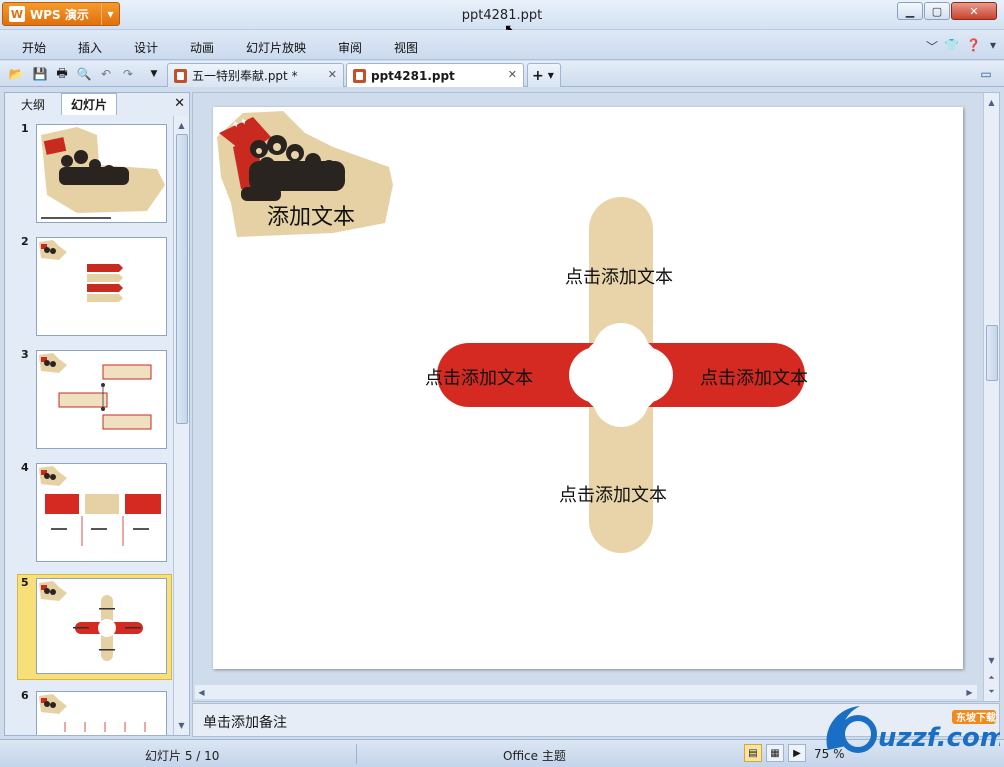 The width and height of the screenshot is (1004, 767). What do you see at coordinates (84, 74) in the screenshot?
I see `print-preview-icon: 🔍` at bounding box center [84, 74].